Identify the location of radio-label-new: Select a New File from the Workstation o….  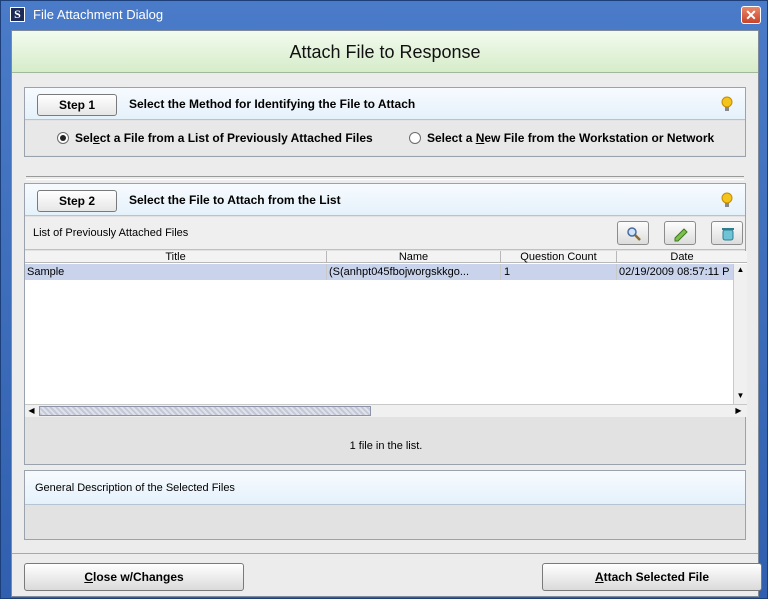
(571, 138).